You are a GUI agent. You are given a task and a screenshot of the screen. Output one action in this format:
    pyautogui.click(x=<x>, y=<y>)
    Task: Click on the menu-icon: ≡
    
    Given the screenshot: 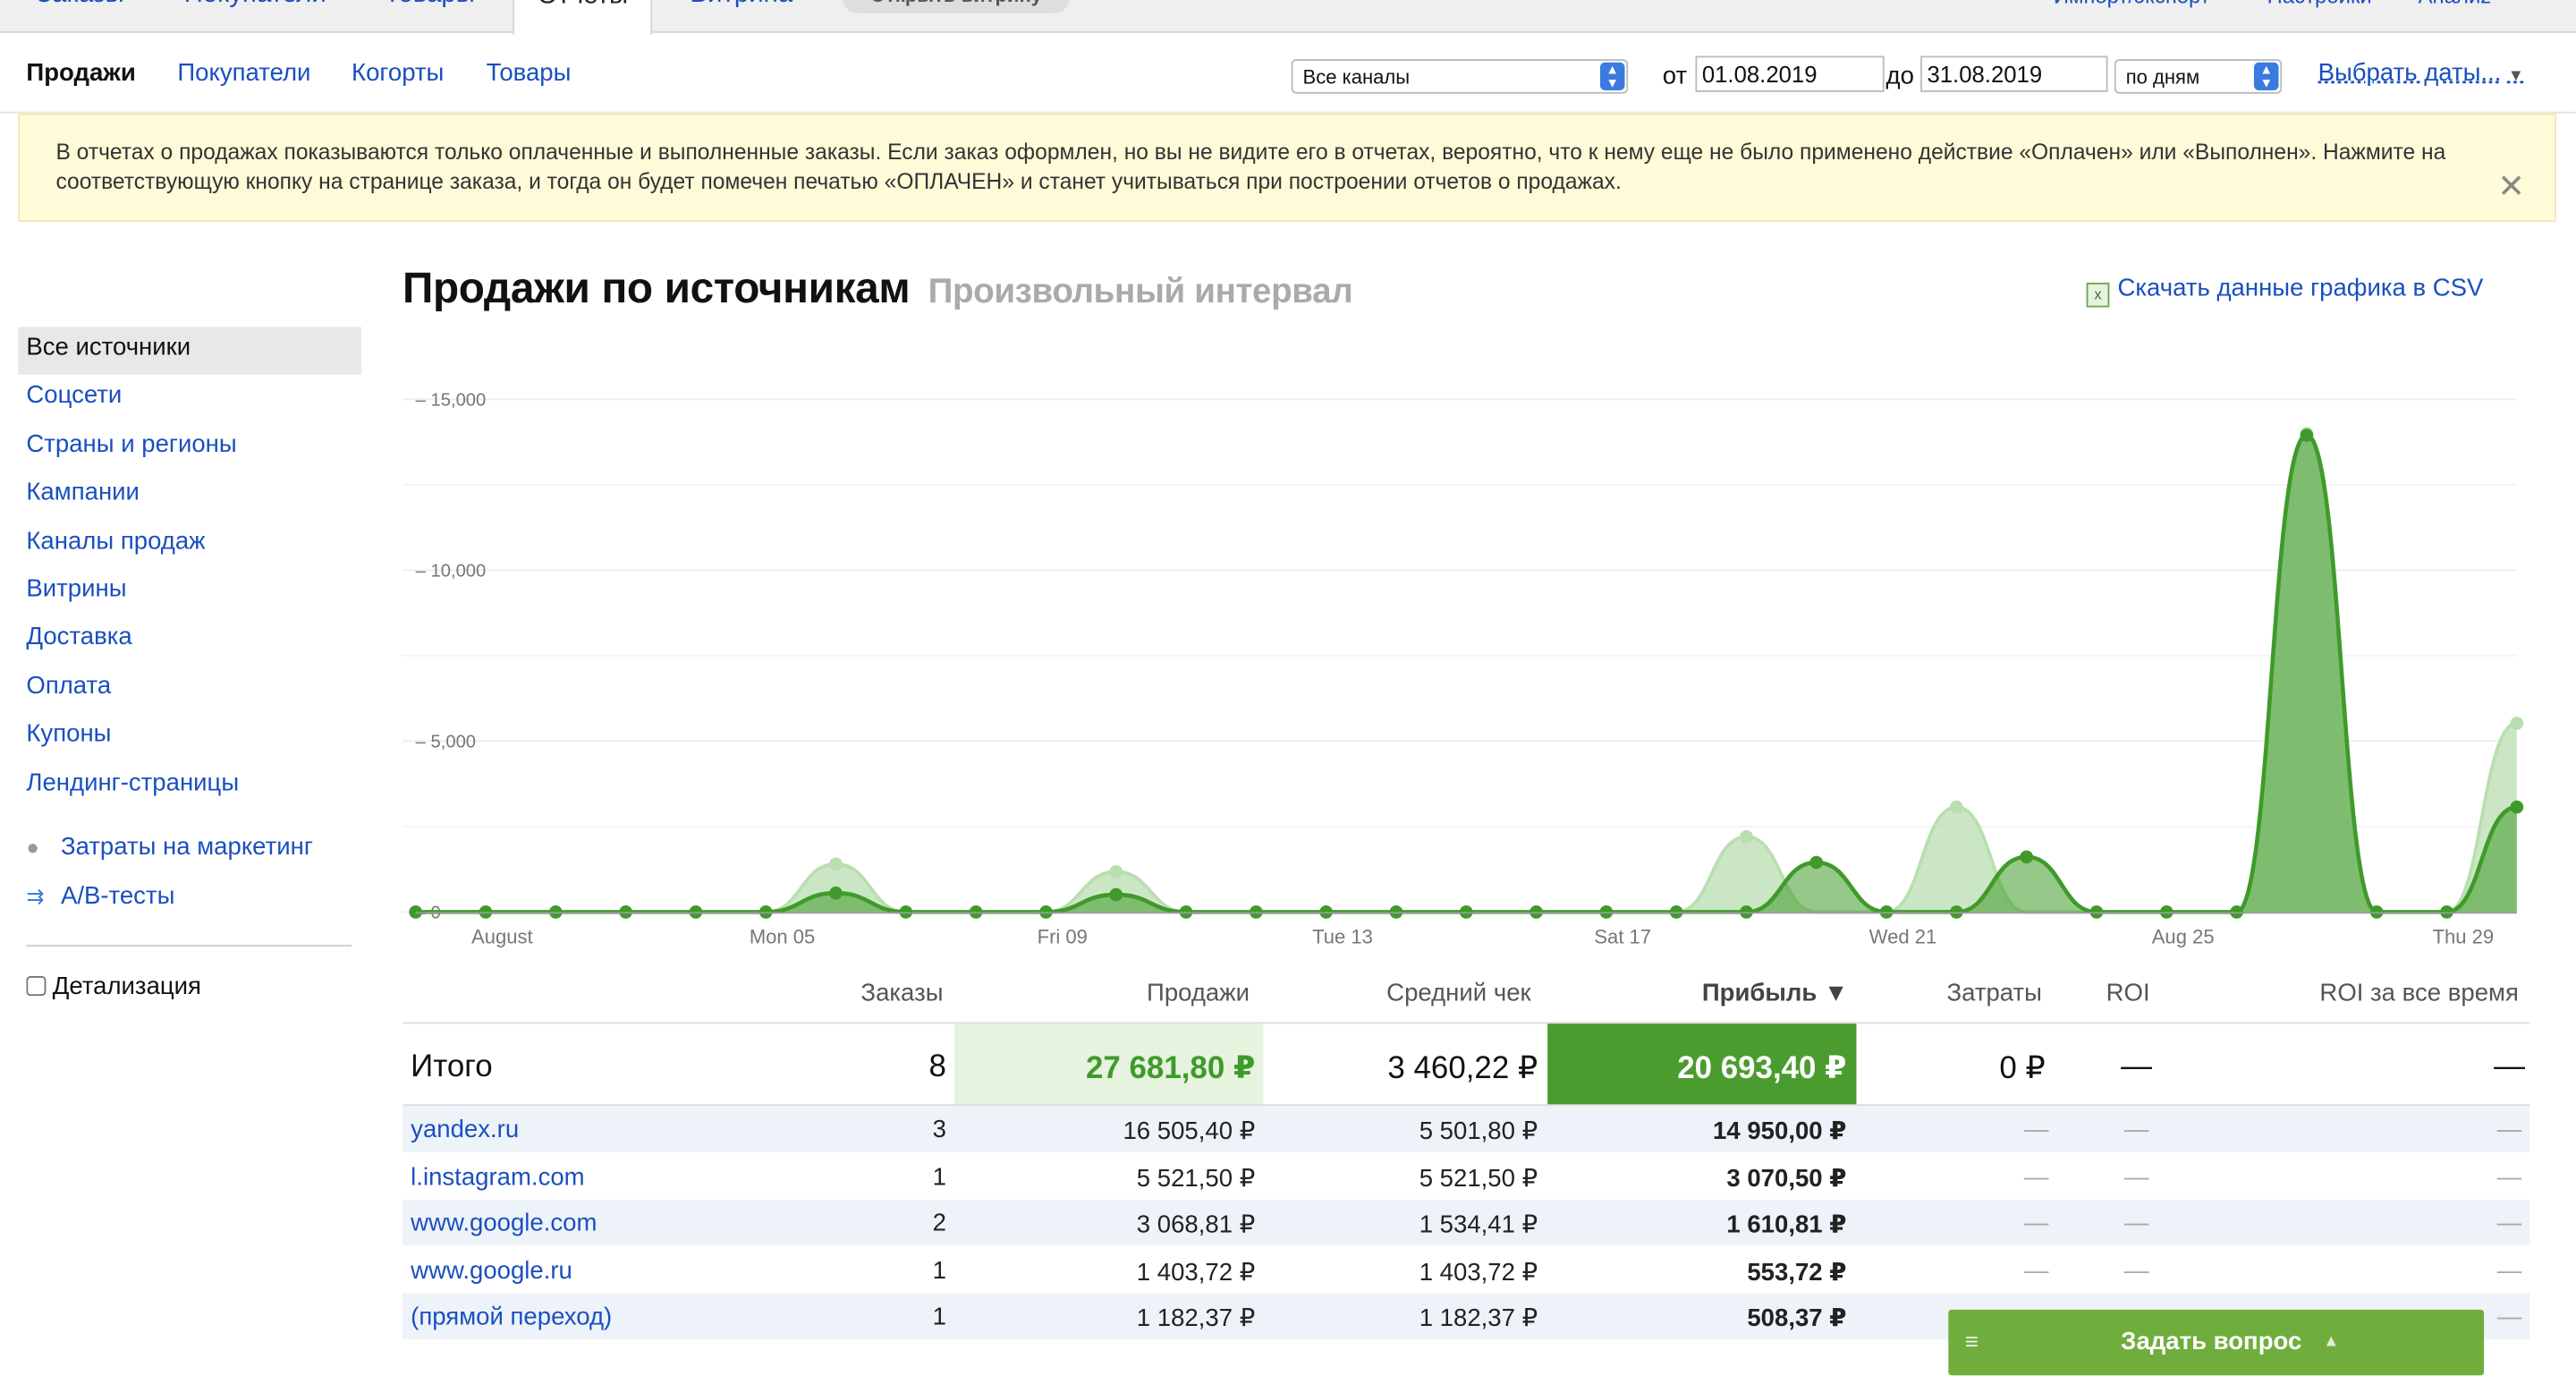 What is the action you would take?
    pyautogui.click(x=1971, y=1341)
    